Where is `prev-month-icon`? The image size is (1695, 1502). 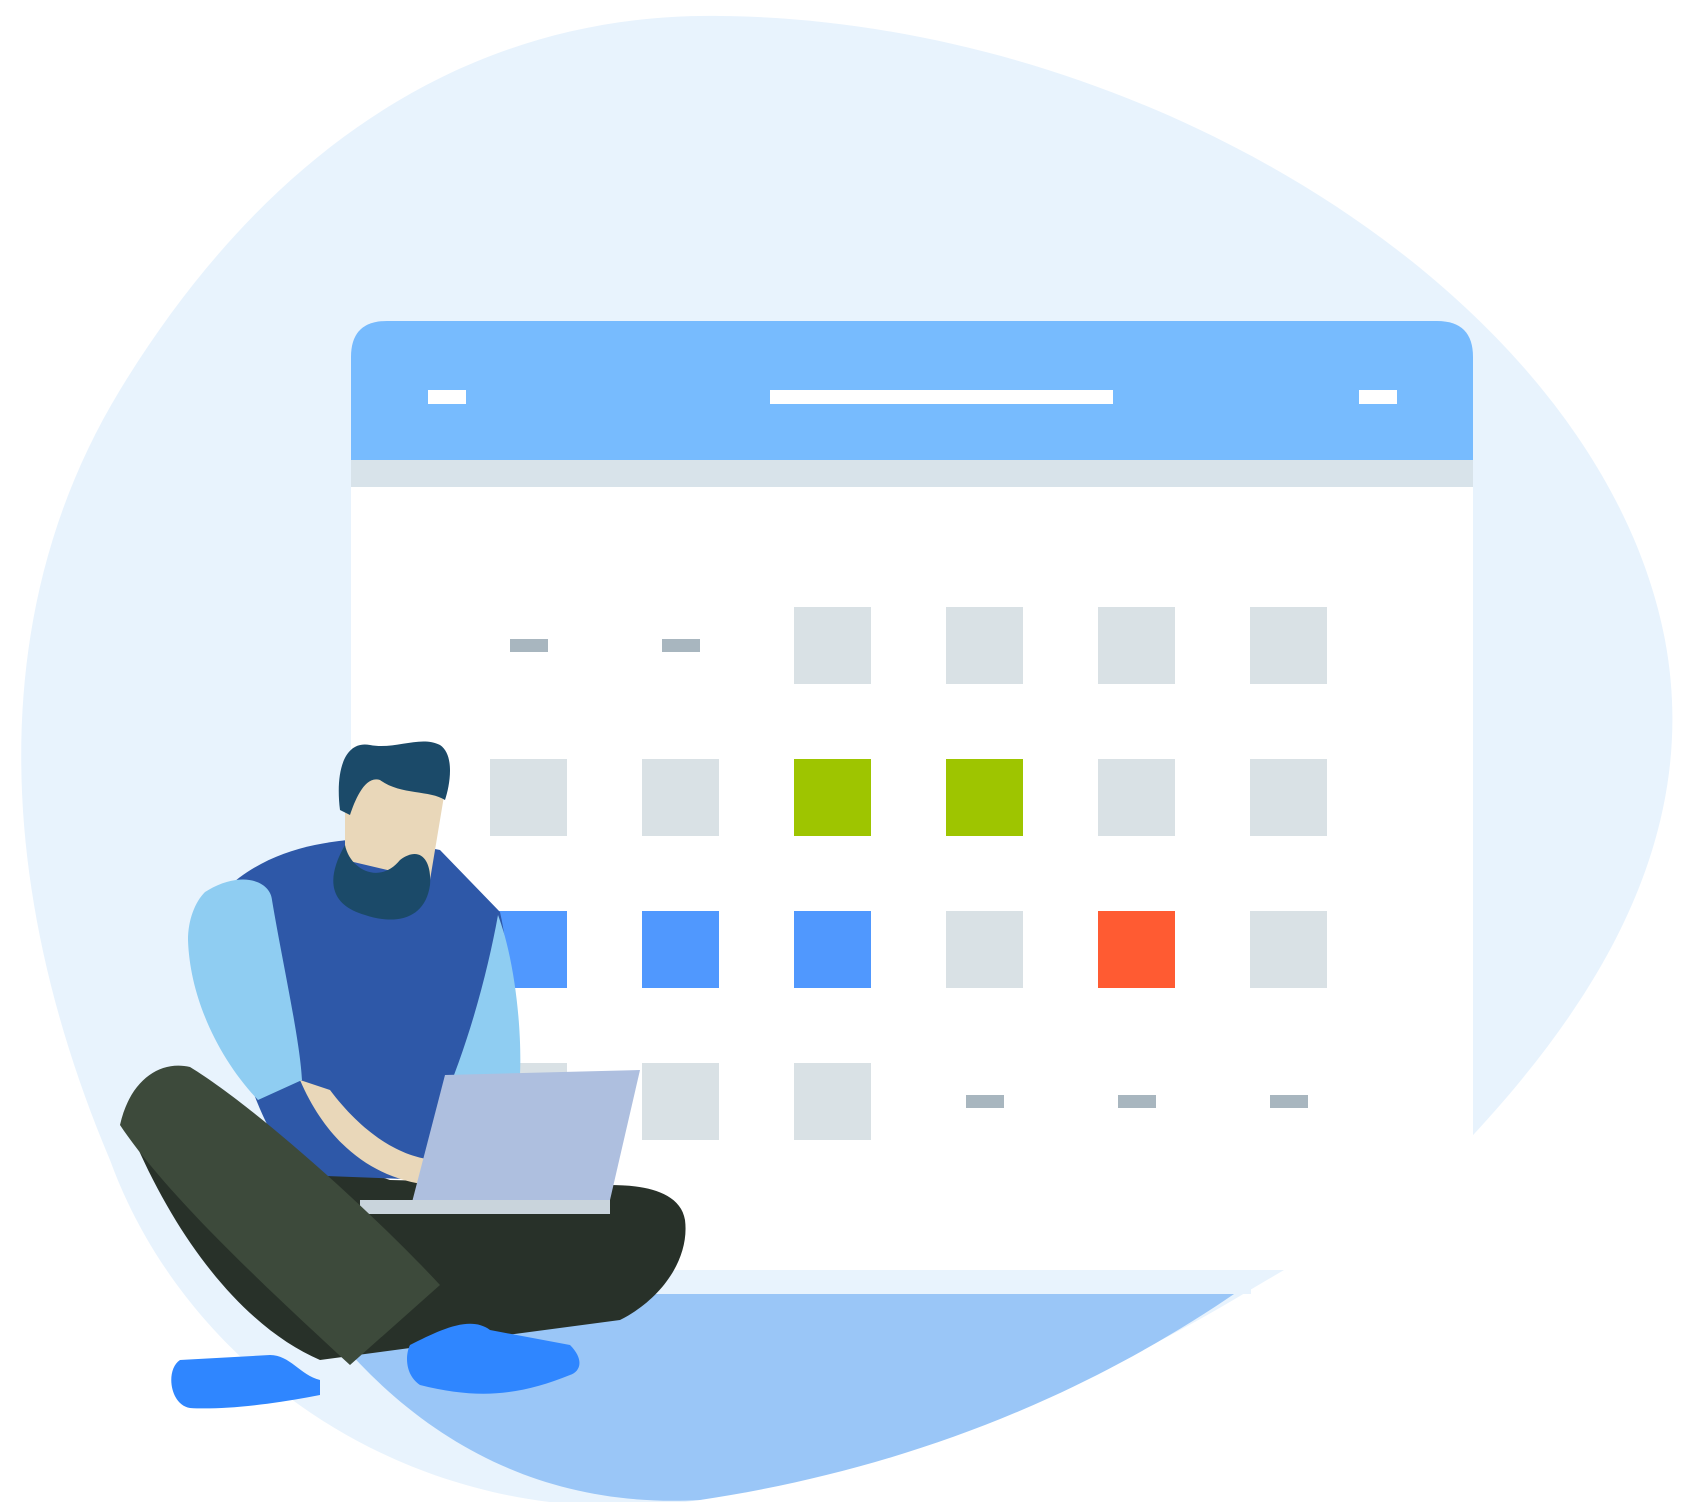 prev-month-icon is located at coordinates (447, 397).